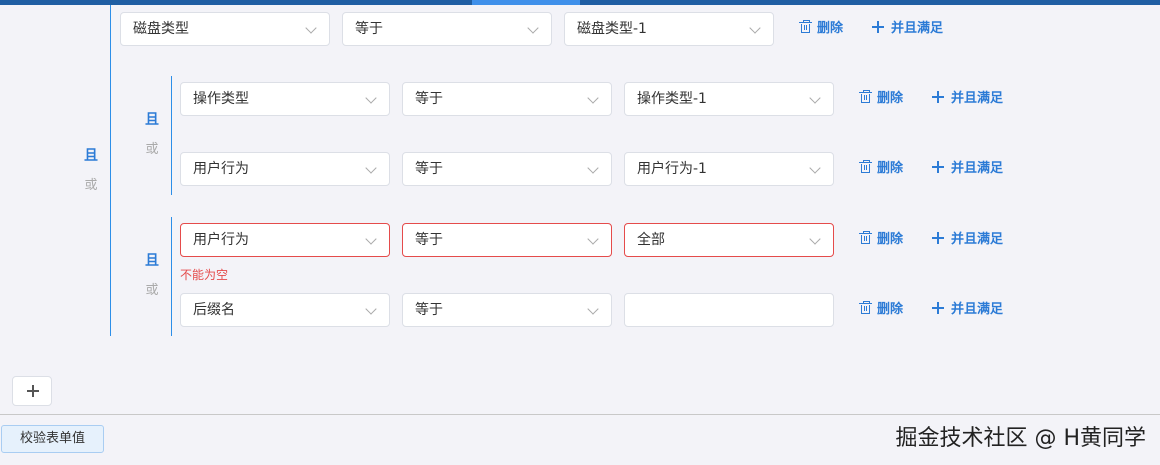 This screenshot has width=1160, height=465. Describe the element at coordinates (507, 310) in the screenshot. I see `row-4-operator-select: 等于` at that location.